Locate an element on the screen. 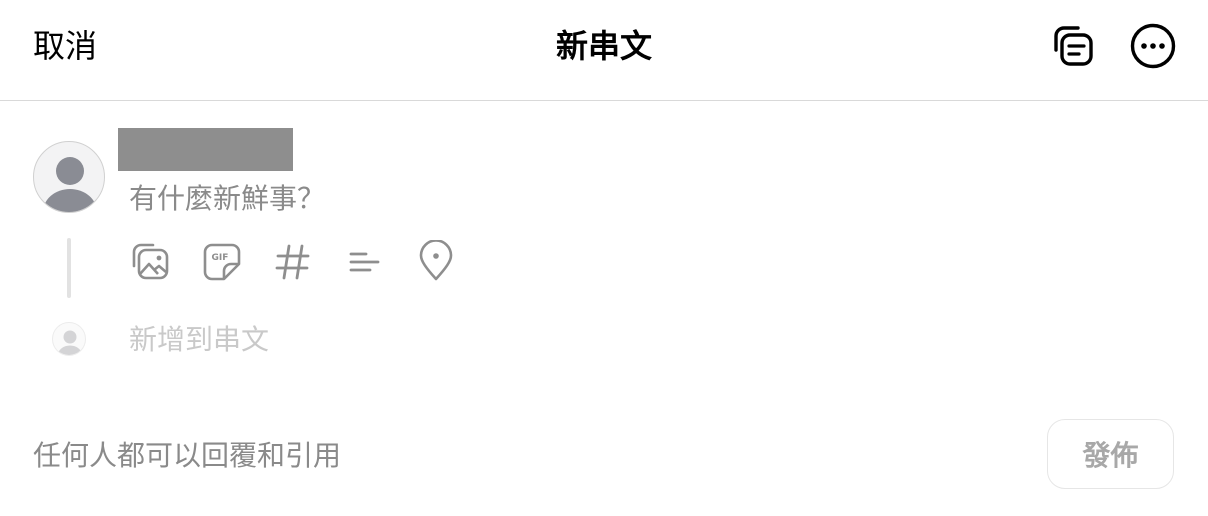 Image resolution: width=1208 pixels, height=516 pixels. reply-permission-setting: 任何人都可以回覆和引用 is located at coordinates (187, 456).